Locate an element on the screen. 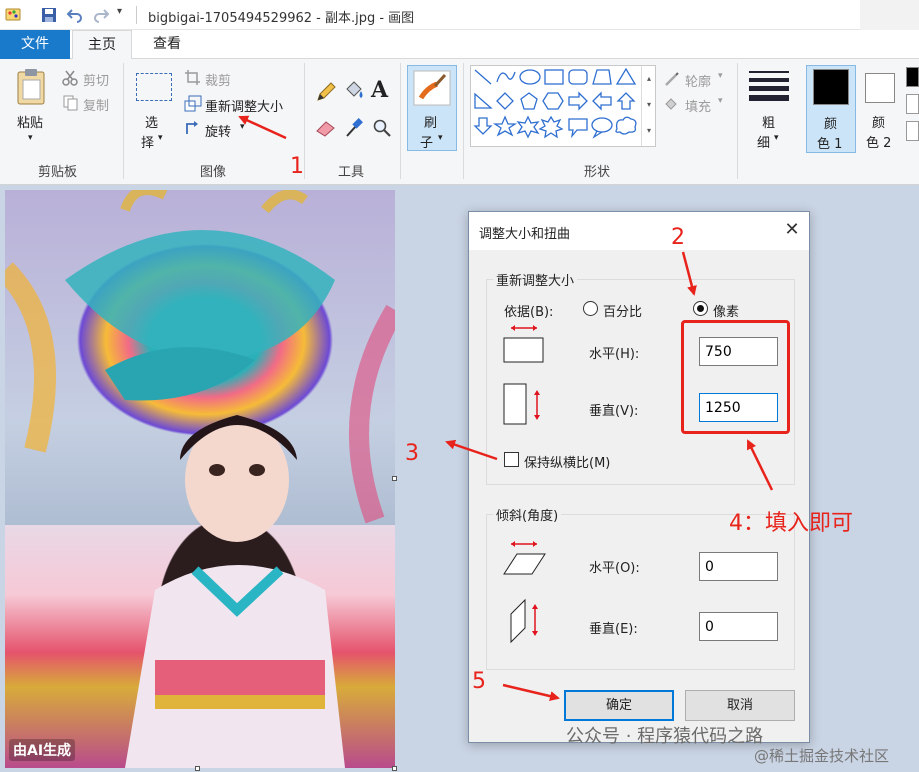 Image resolution: width=919 pixels, height=772 pixels. resize-icon is located at coordinates (193, 103).